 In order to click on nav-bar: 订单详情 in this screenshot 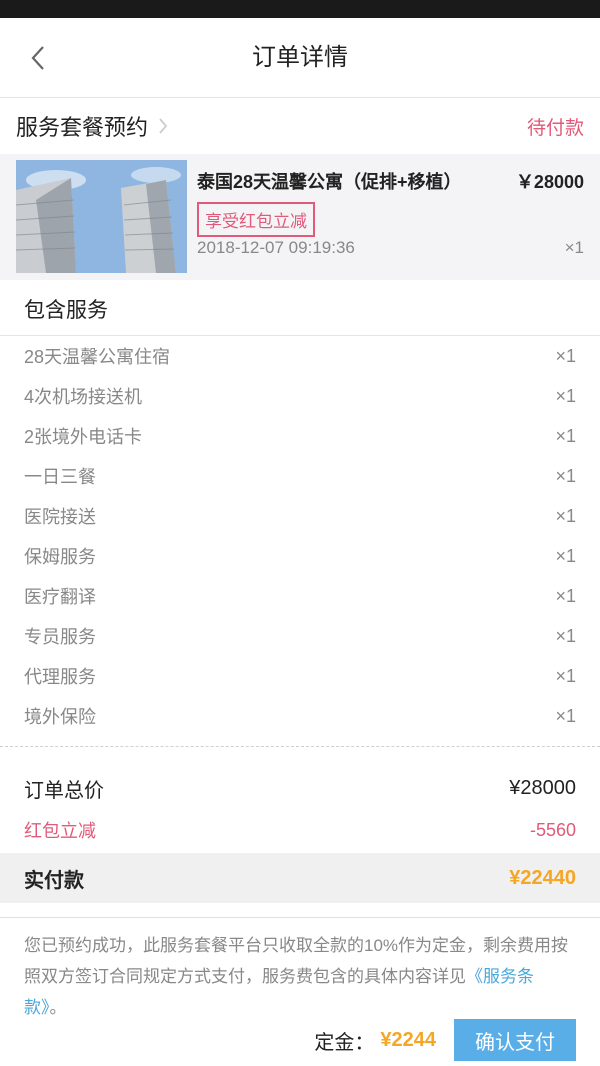, I will do `click(300, 58)`.